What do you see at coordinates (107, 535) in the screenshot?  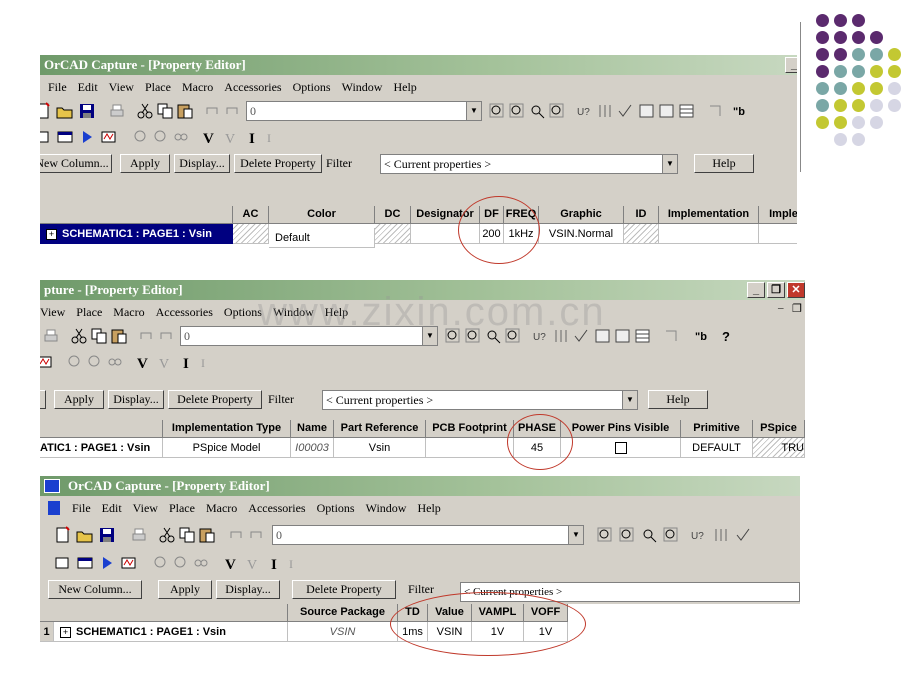 I see `save-icon` at bounding box center [107, 535].